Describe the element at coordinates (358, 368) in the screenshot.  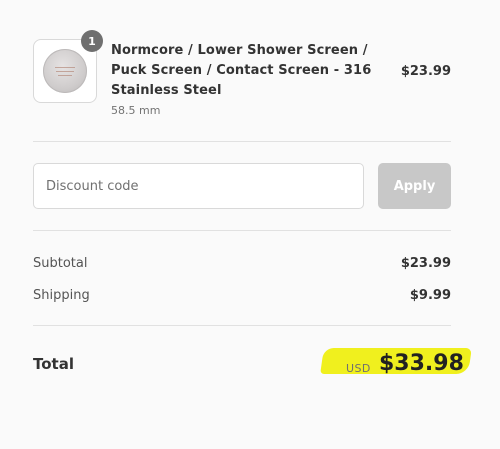
I see `currency-code: USD` at that location.